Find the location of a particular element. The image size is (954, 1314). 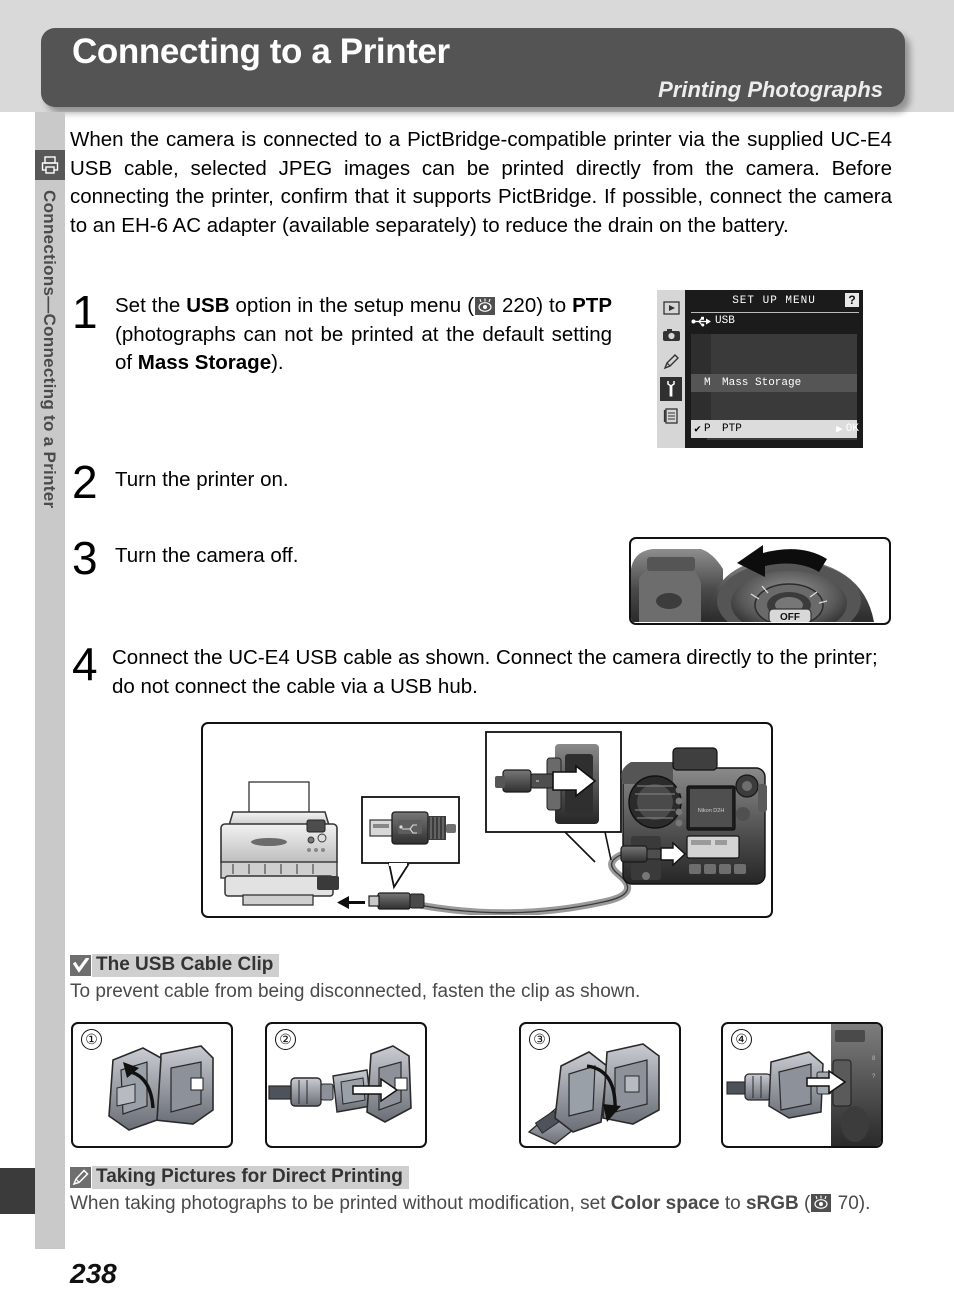

note2-bold-srgb: sRGB is located at coordinates (772, 1203).